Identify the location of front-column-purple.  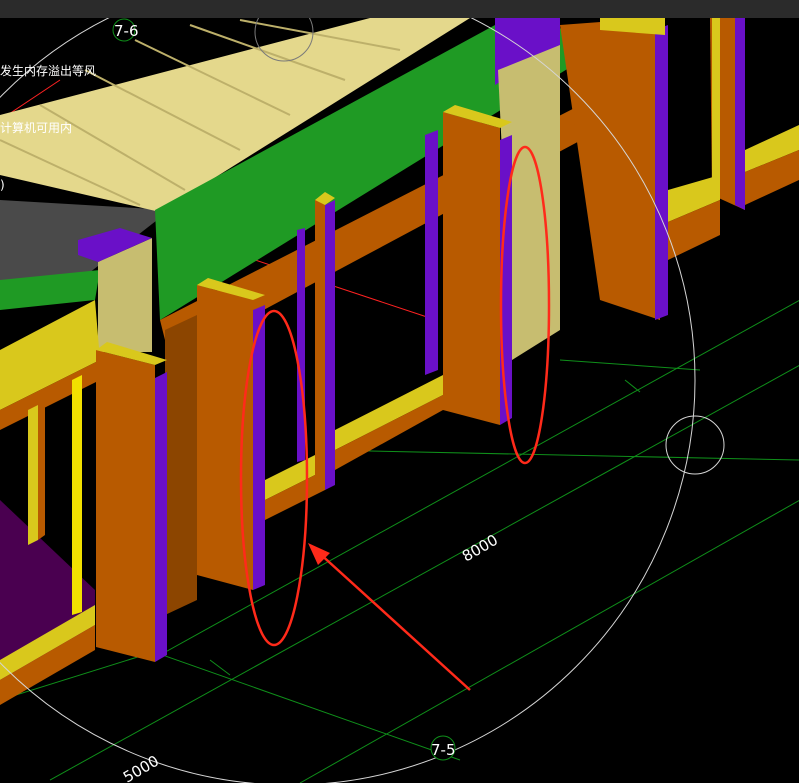
(161, 517).